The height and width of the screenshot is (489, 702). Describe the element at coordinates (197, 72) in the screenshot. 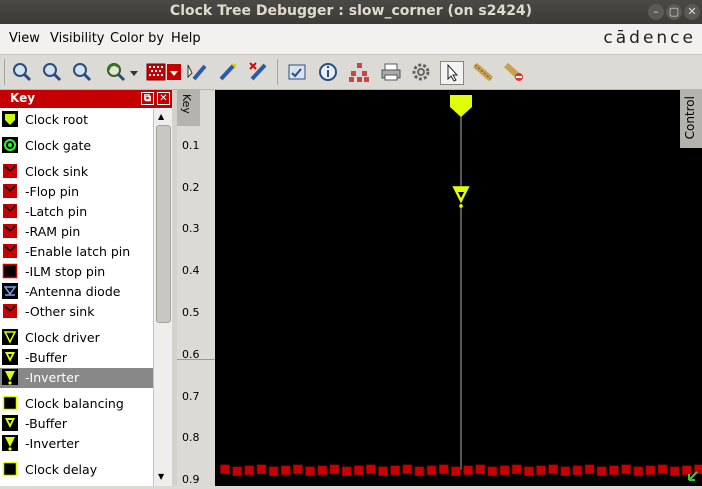

I see `draw-icon` at that location.